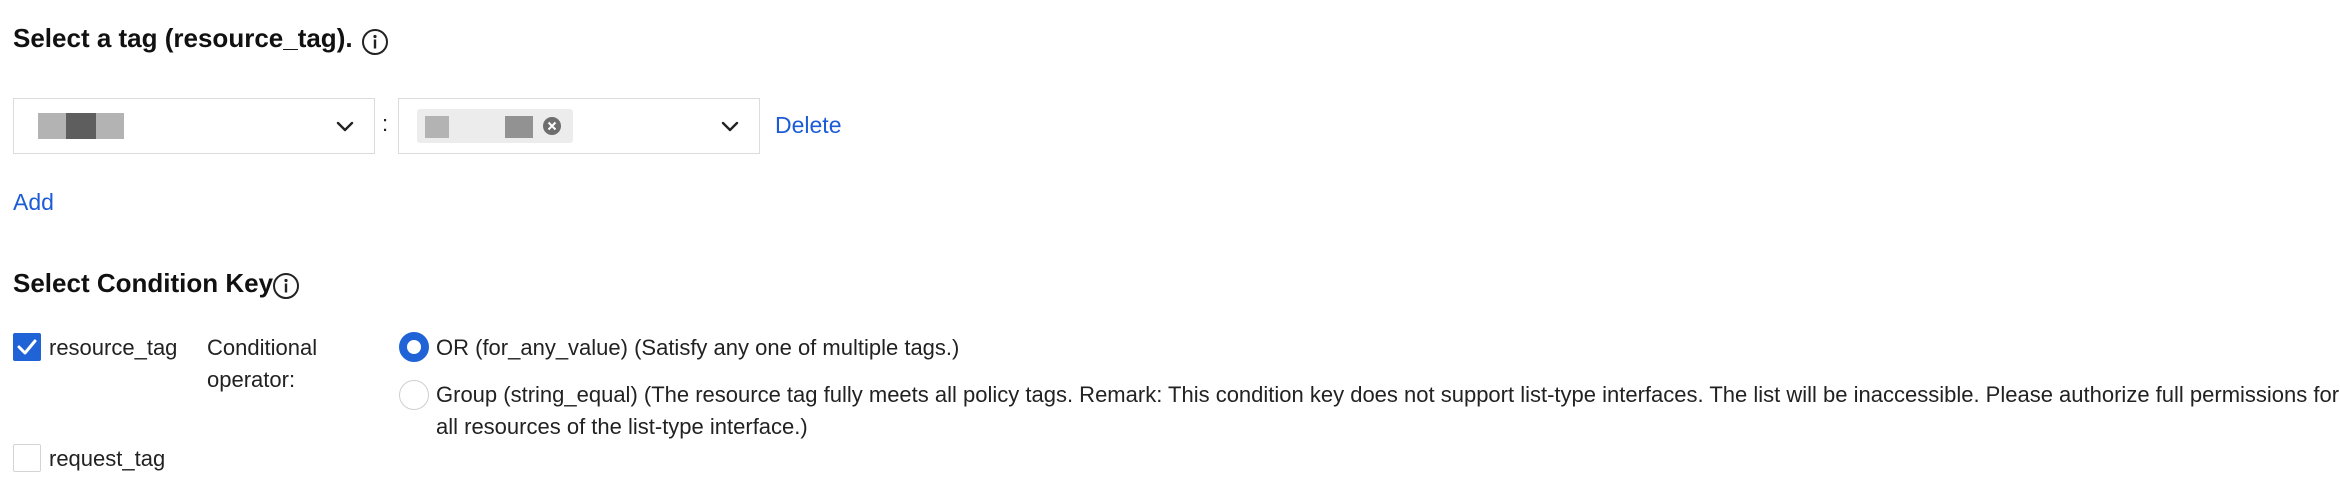 The width and height of the screenshot is (2340, 502). I want to click on check-icon, so click(27, 347).